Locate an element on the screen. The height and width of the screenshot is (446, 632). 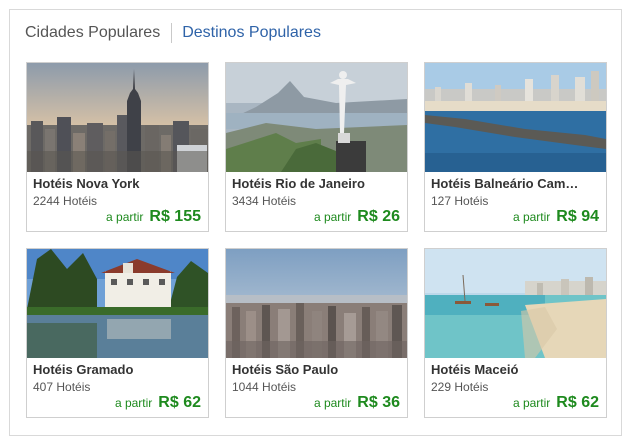
tab-bar: Cidades Populares Destinos Populares is located at coordinates (173, 33).